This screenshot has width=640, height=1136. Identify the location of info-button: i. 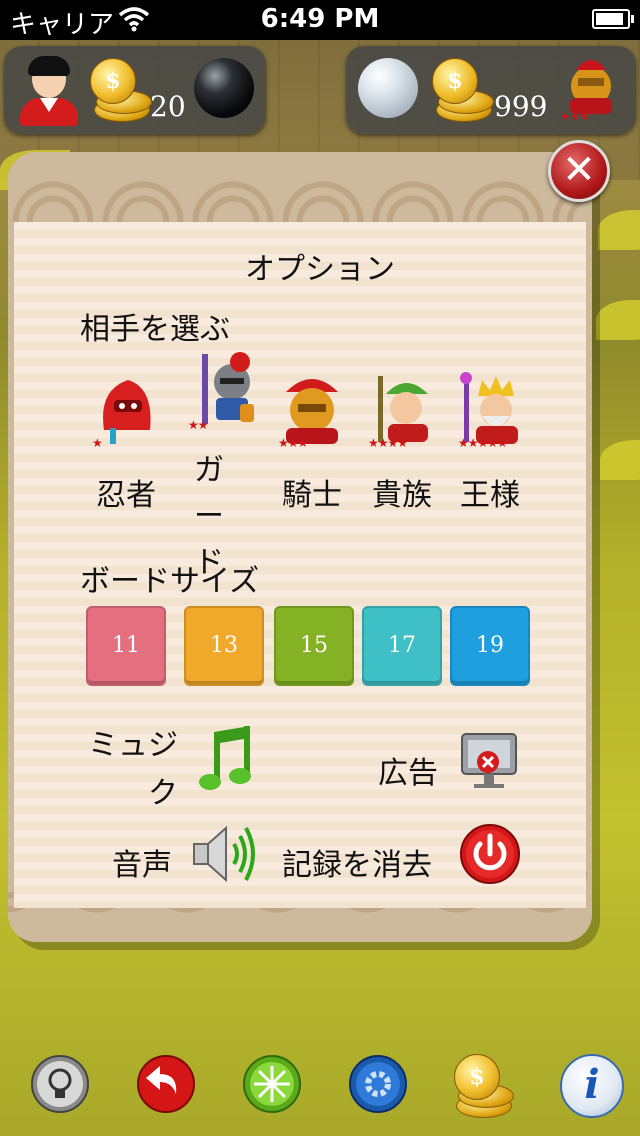
(592, 1086).